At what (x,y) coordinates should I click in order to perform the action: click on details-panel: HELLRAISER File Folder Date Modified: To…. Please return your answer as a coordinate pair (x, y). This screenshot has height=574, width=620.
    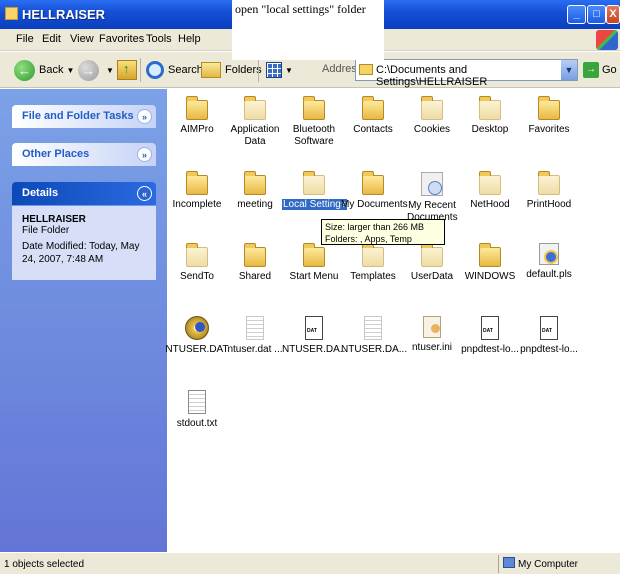
    Looking at the image, I should click on (84, 243).